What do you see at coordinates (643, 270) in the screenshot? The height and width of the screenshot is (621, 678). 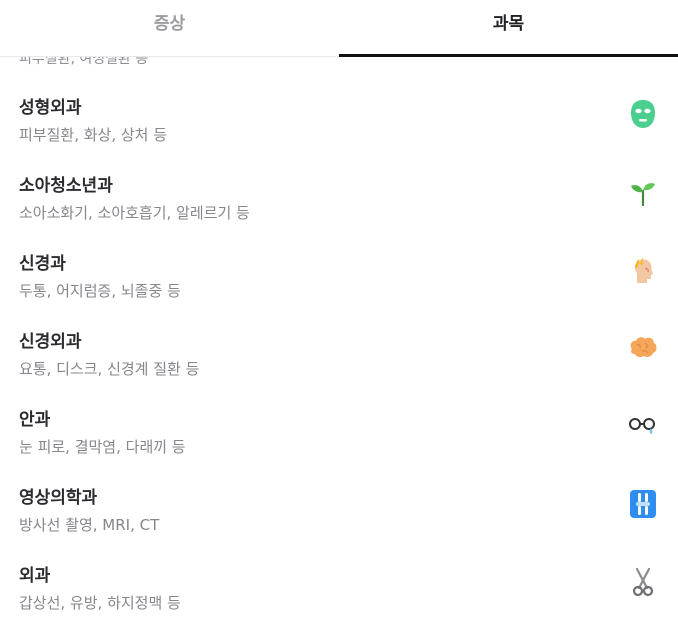 I see `head-pain-icon` at bounding box center [643, 270].